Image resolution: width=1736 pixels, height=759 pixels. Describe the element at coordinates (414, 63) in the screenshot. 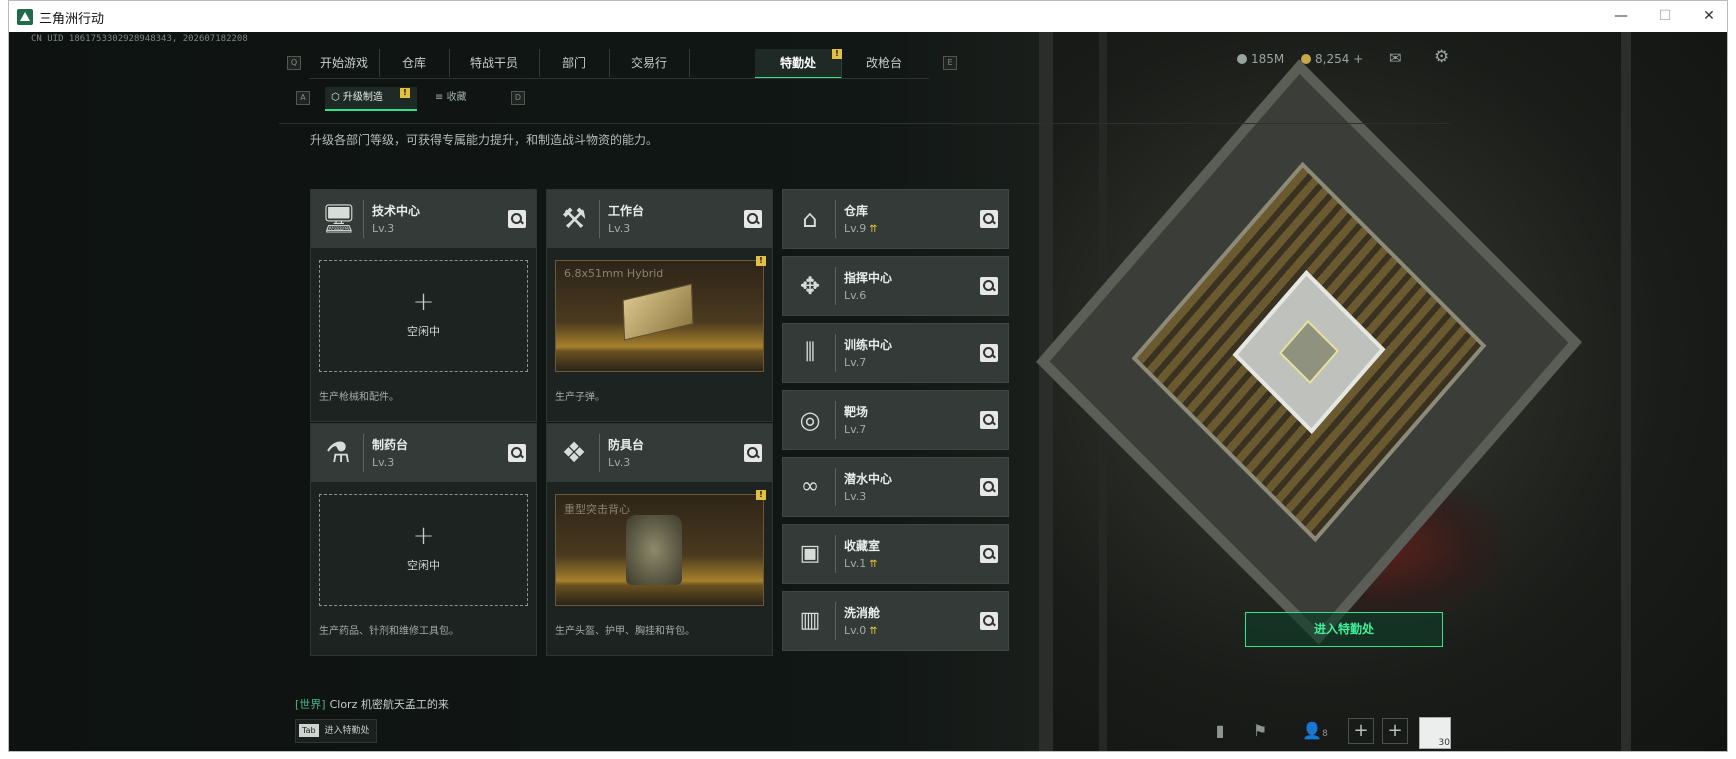

I see `tab-warehouse: 仓库` at that location.